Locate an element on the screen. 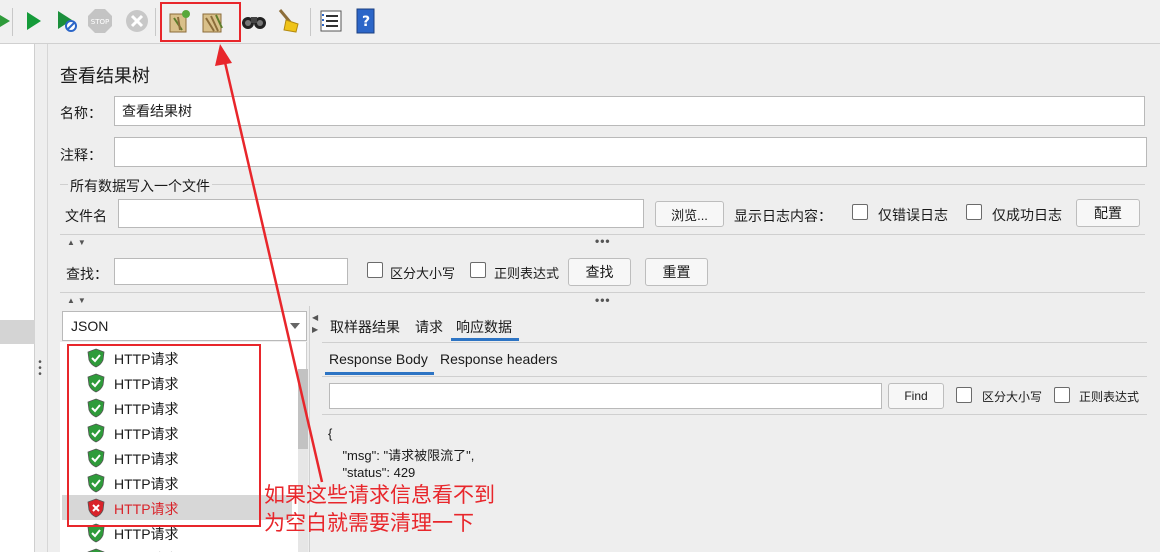  clear-buttons-highlight-box is located at coordinates (200, 22).